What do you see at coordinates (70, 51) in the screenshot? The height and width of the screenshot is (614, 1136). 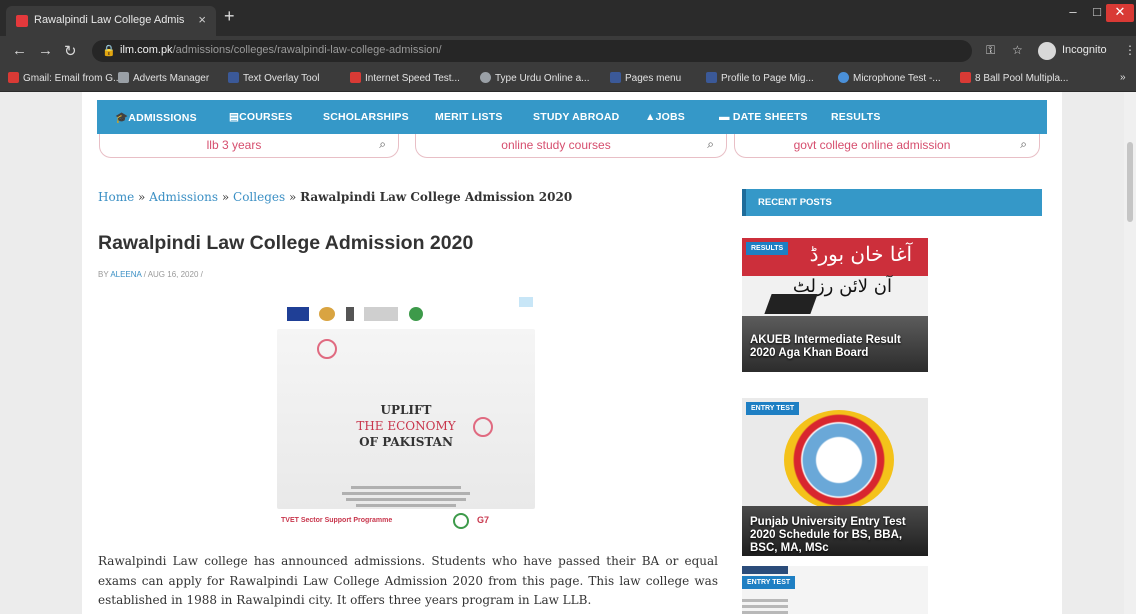 I see `reload-icon: ↻` at bounding box center [70, 51].